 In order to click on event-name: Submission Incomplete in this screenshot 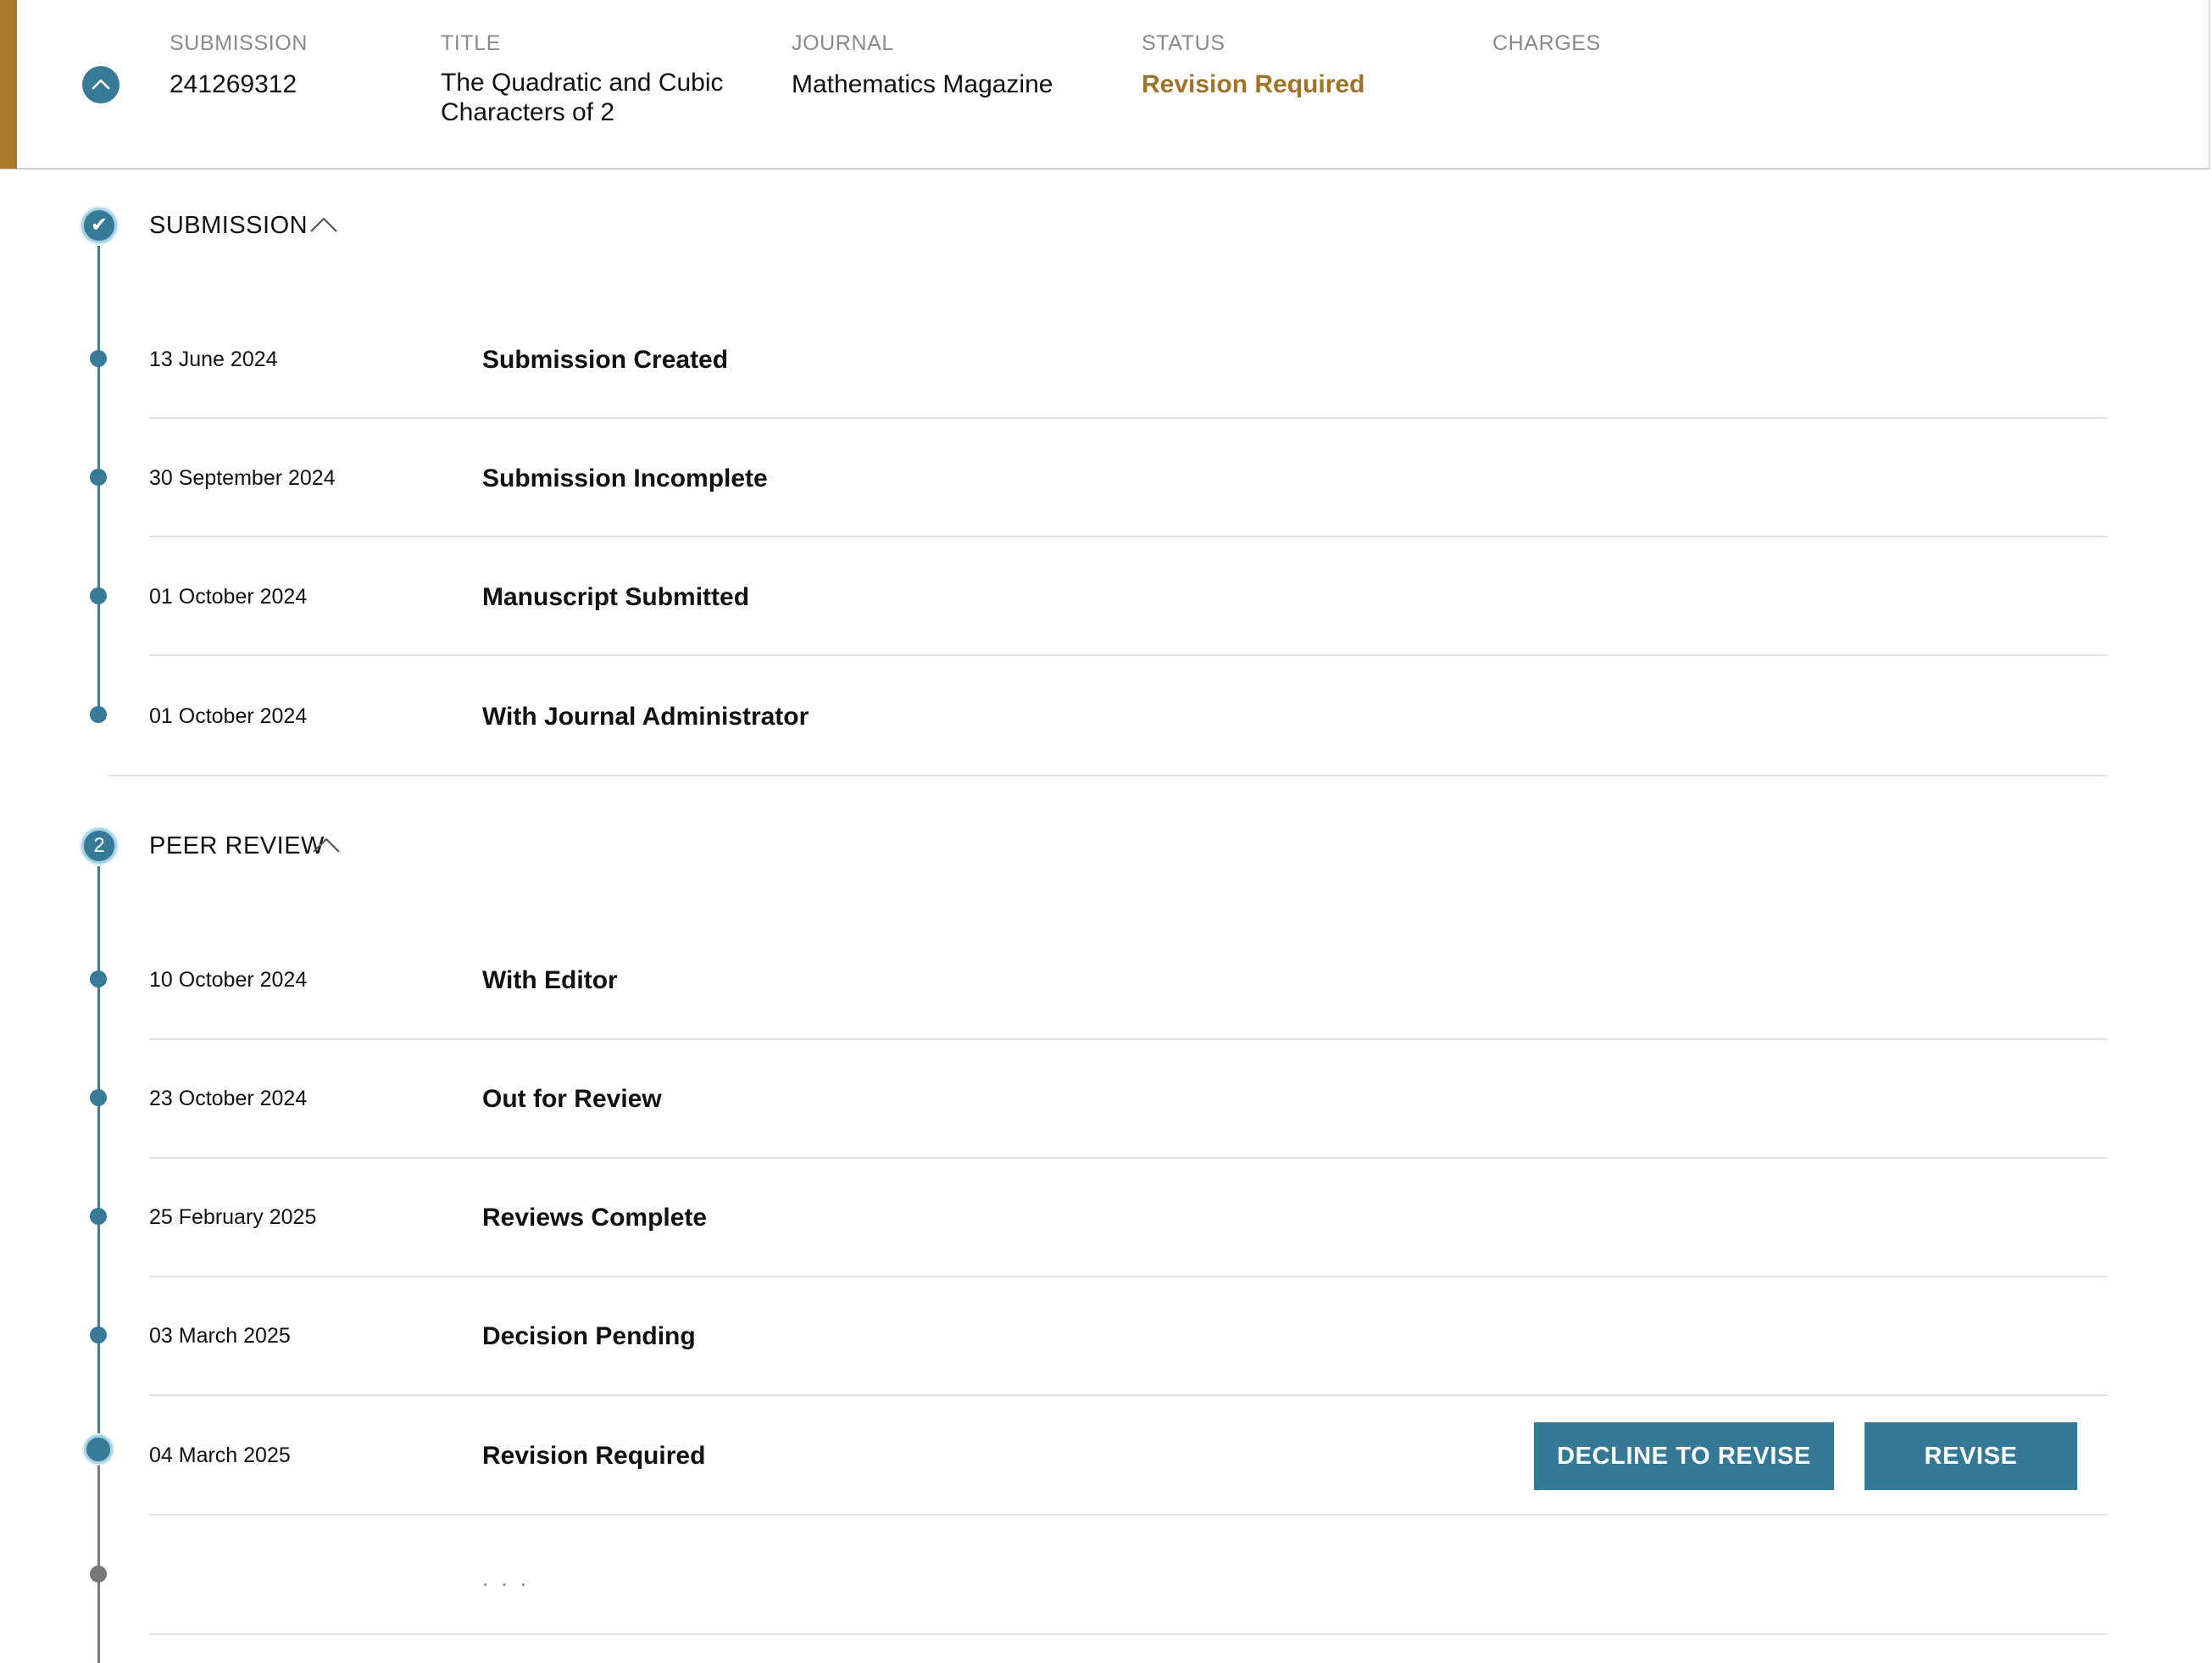, I will do `click(625, 478)`.